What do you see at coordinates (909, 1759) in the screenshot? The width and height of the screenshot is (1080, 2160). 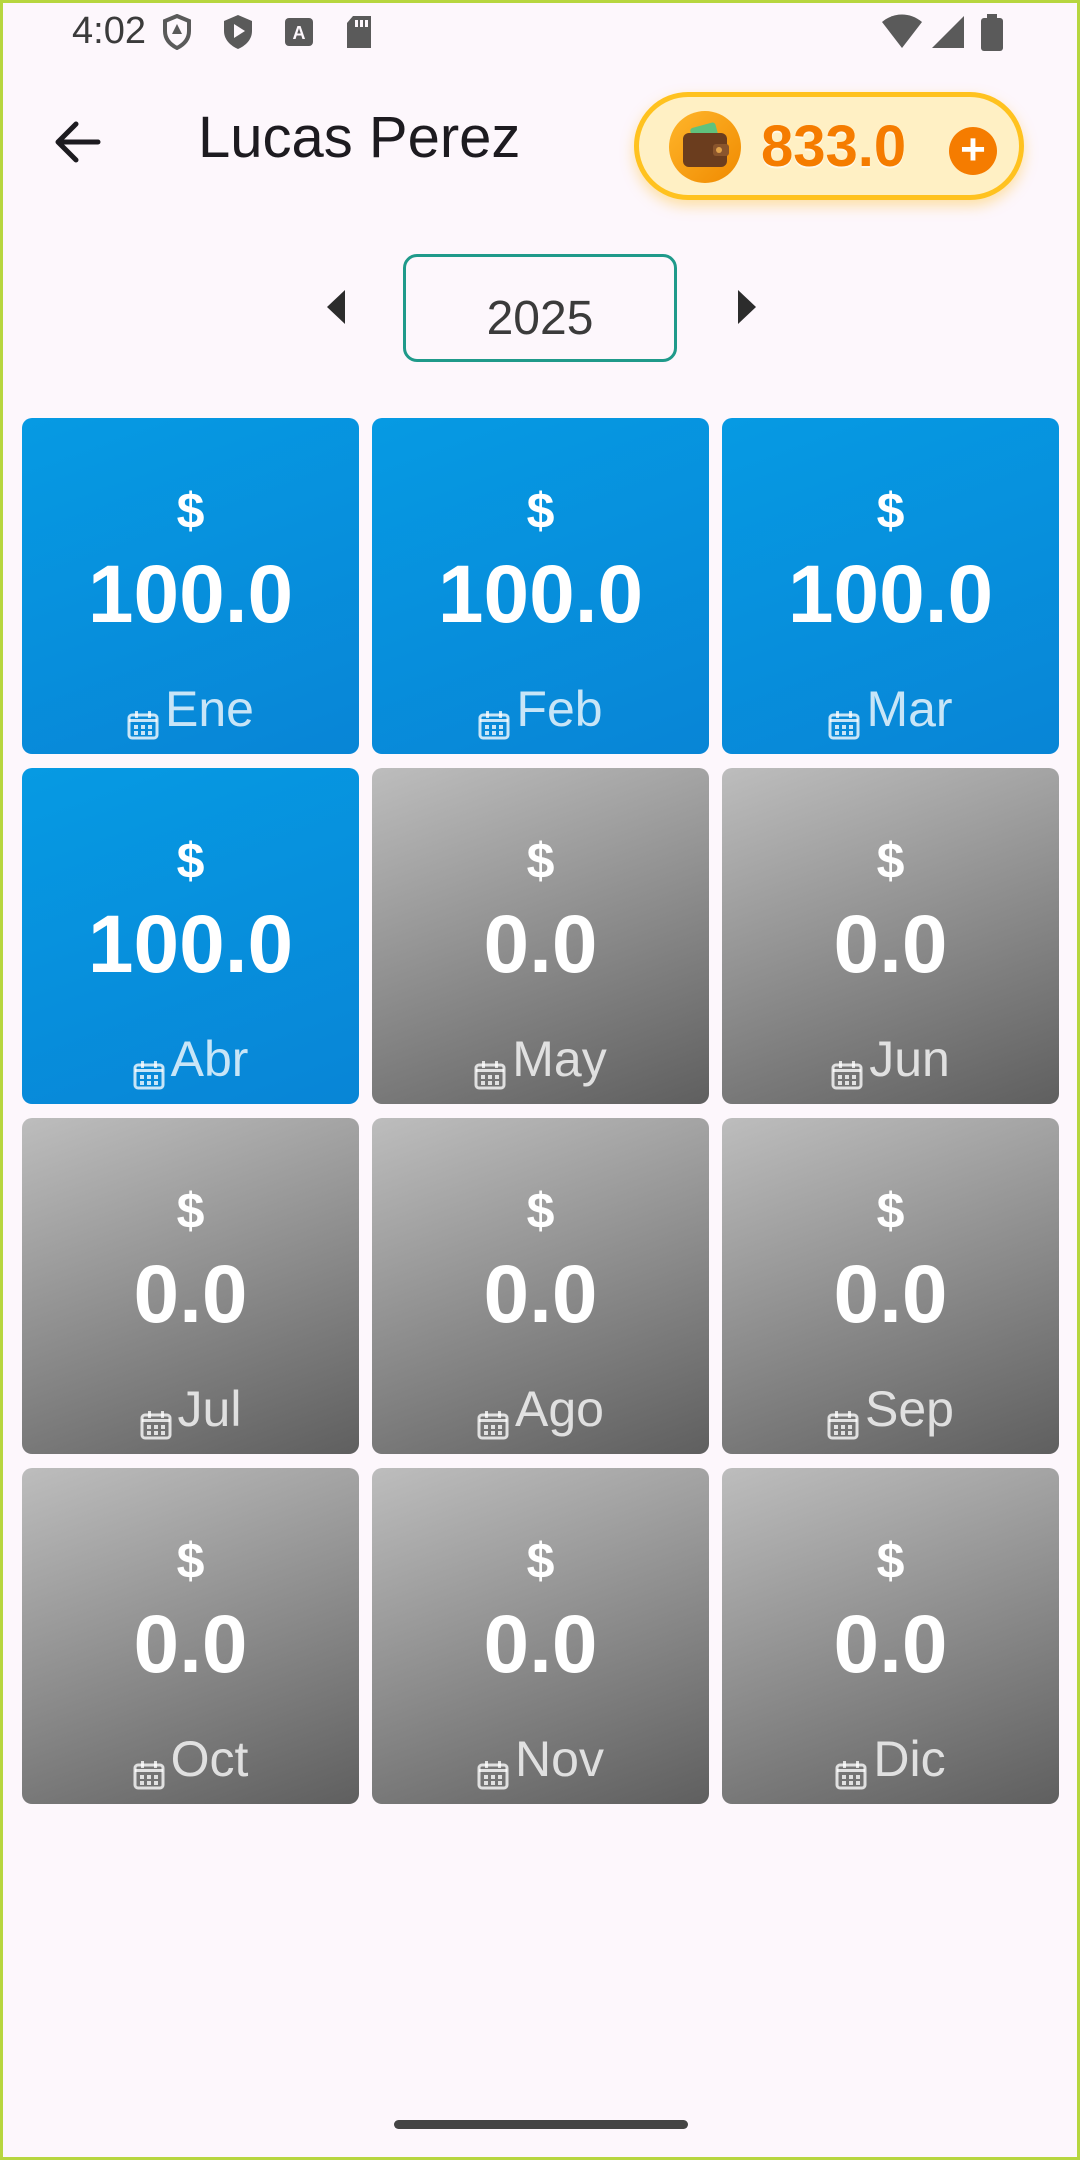 I see `month-label: Dic` at bounding box center [909, 1759].